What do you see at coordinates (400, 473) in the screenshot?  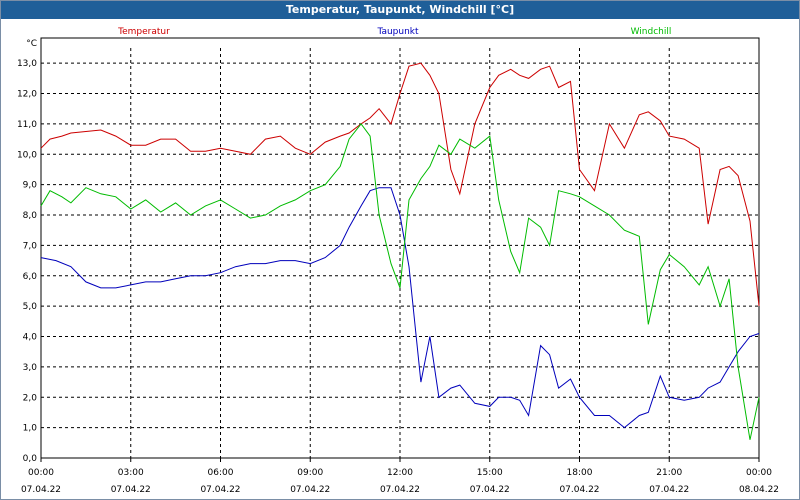 I see `x-tick-time: 12:00` at bounding box center [400, 473].